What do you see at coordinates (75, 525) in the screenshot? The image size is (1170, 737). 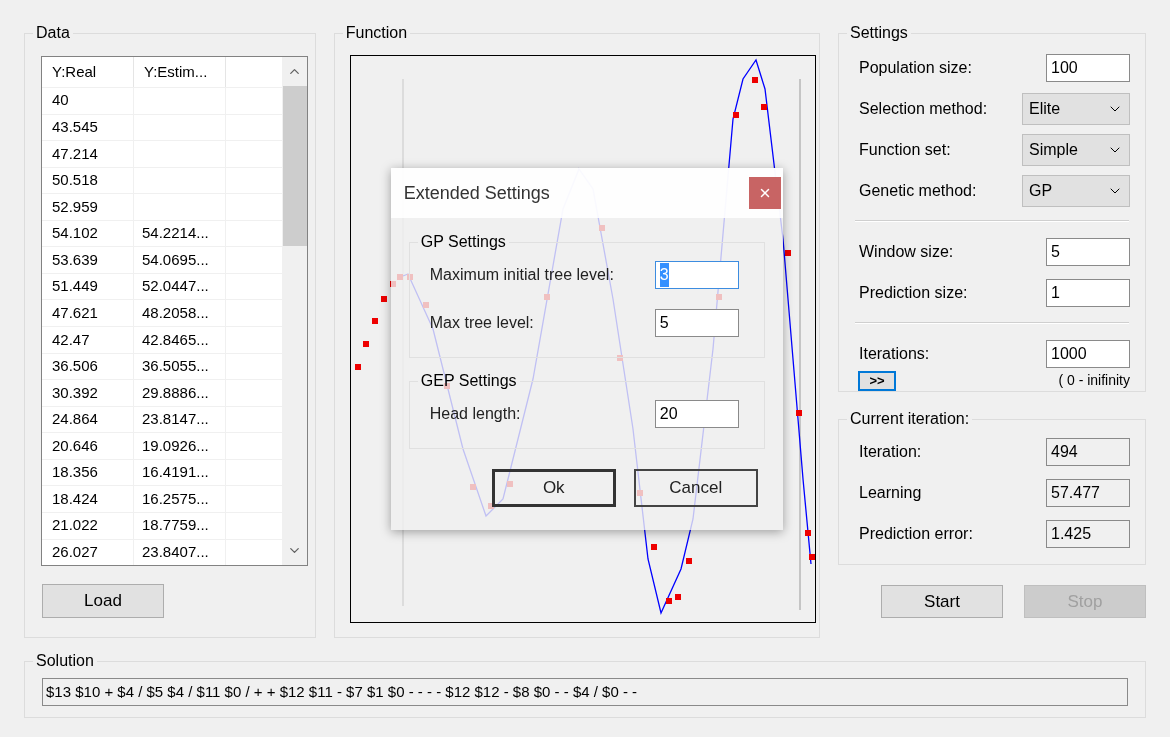 I see `table-cell-text: 21.022` at bounding box center [75, 525].